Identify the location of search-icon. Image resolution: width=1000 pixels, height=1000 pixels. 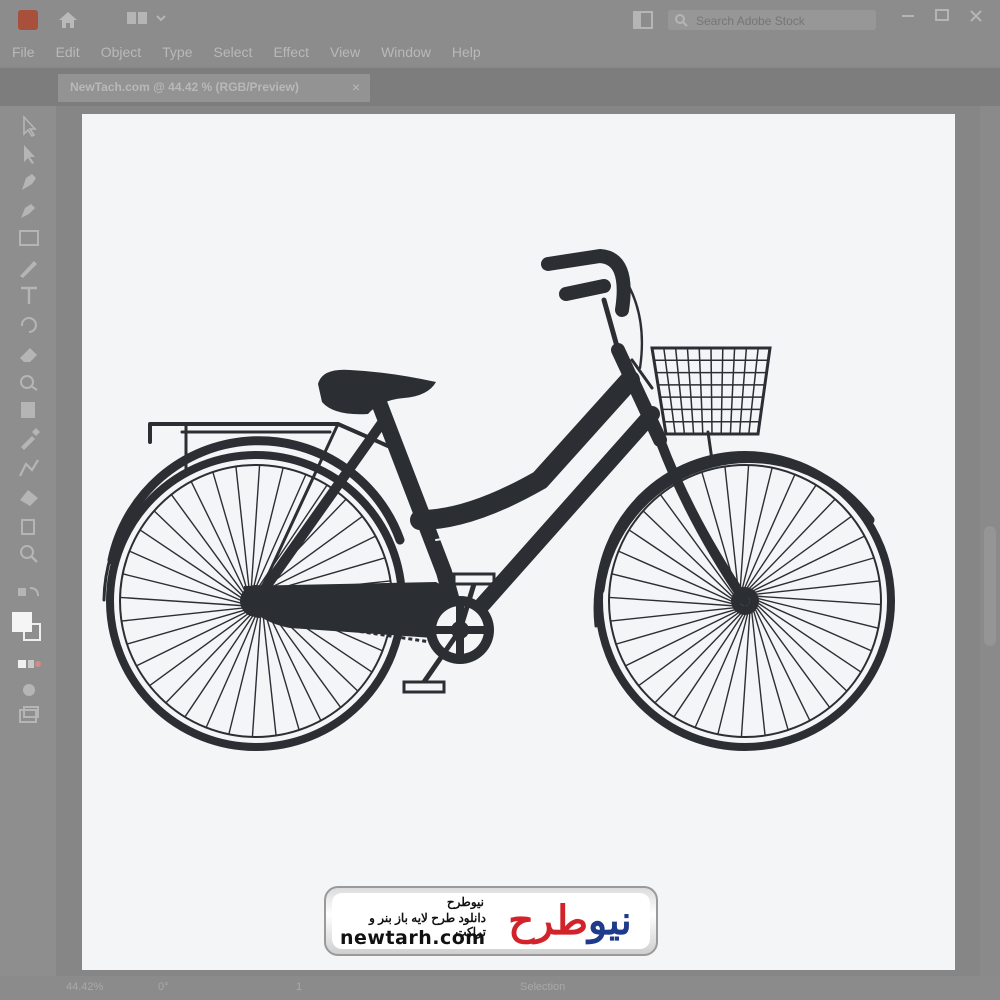
(681, 20).